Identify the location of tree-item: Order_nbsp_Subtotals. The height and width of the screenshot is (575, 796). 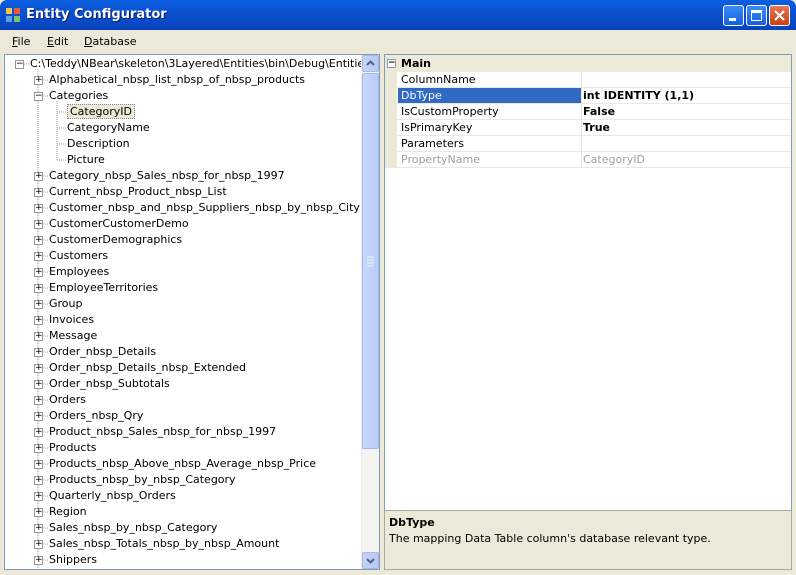
(109, 384).